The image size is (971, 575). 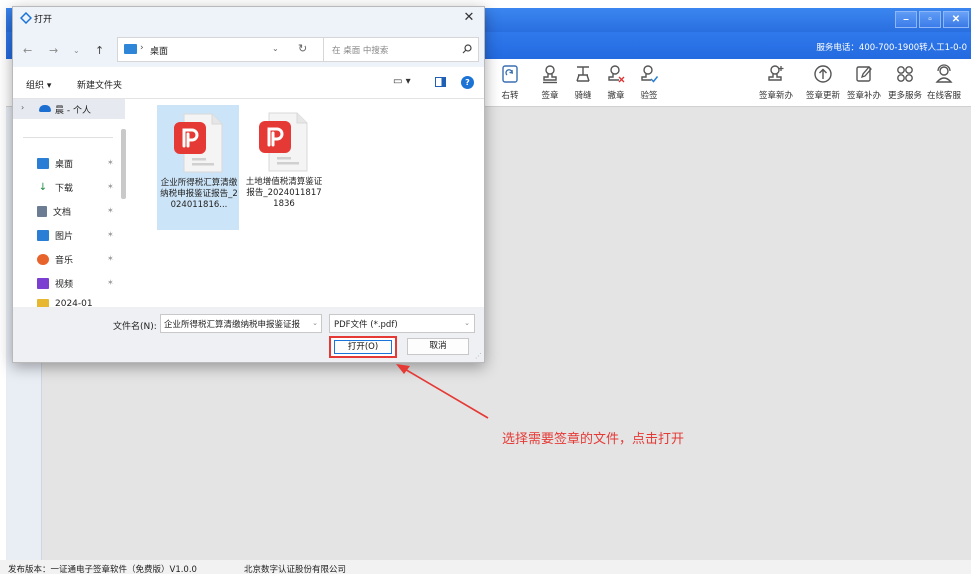 I want to click on toolbar-update-stamp-button: 签章更新, so click(x=823, y=82).